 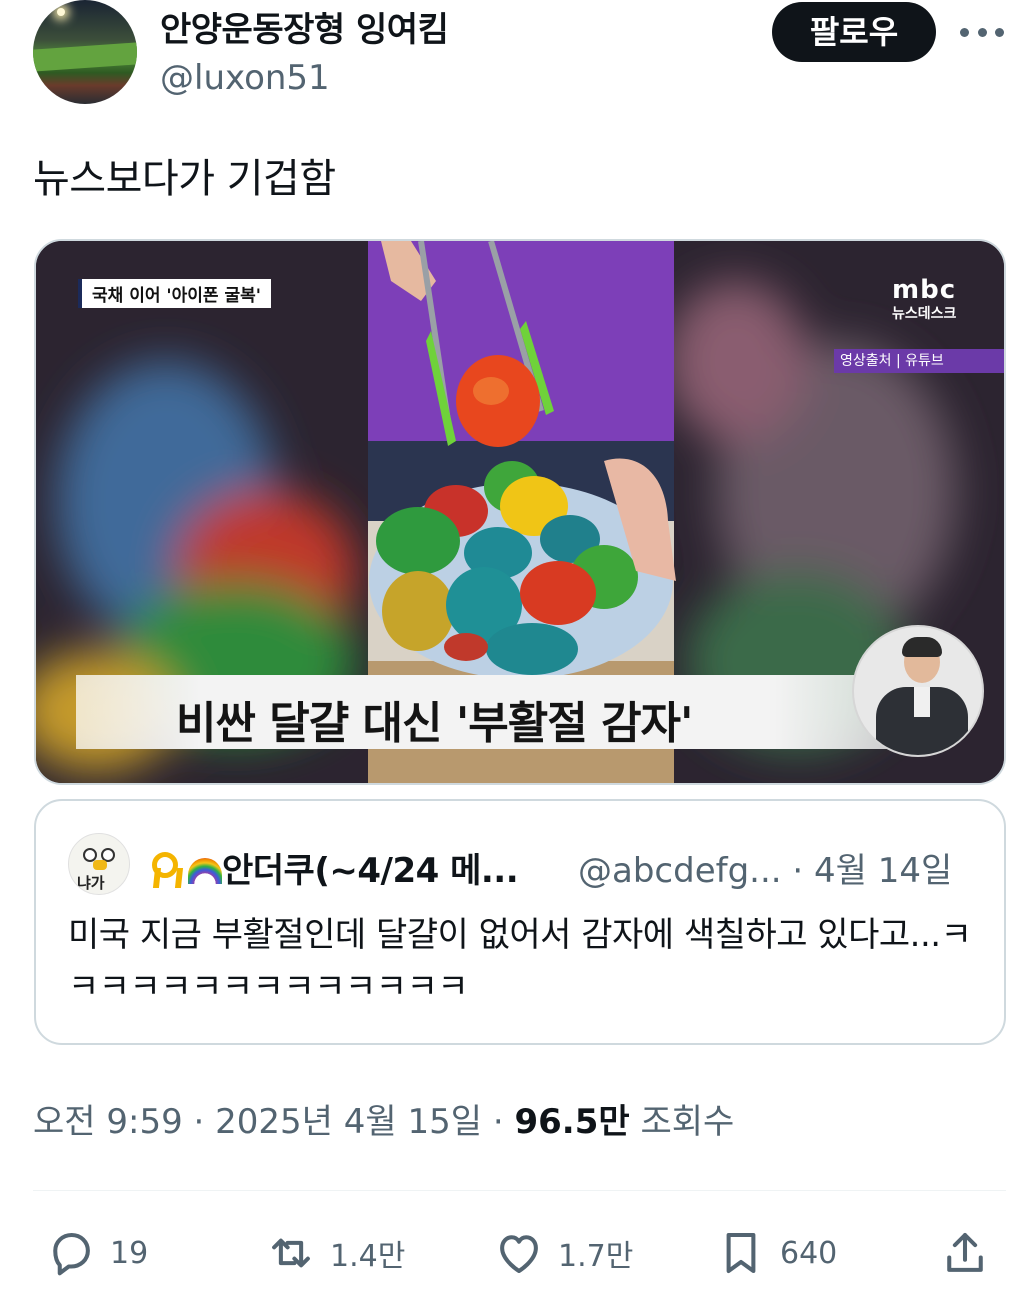 I want to click on display-name: 안양운동장형 잉여킴, so click(x=304, y=26).